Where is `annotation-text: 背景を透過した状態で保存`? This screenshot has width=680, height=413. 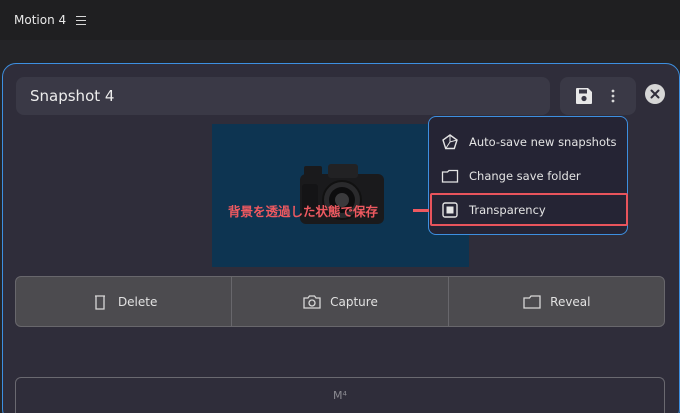
annotation-text: 背景を透過した状態で保存 is located at coordinates (303, 211).